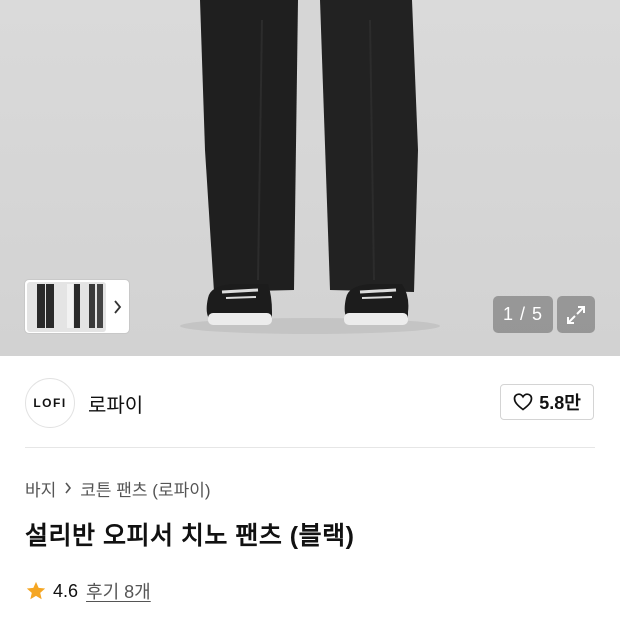 This screenshot has width=620, height=620. I want to click on like-button: 5.8만, so click(547, 402).